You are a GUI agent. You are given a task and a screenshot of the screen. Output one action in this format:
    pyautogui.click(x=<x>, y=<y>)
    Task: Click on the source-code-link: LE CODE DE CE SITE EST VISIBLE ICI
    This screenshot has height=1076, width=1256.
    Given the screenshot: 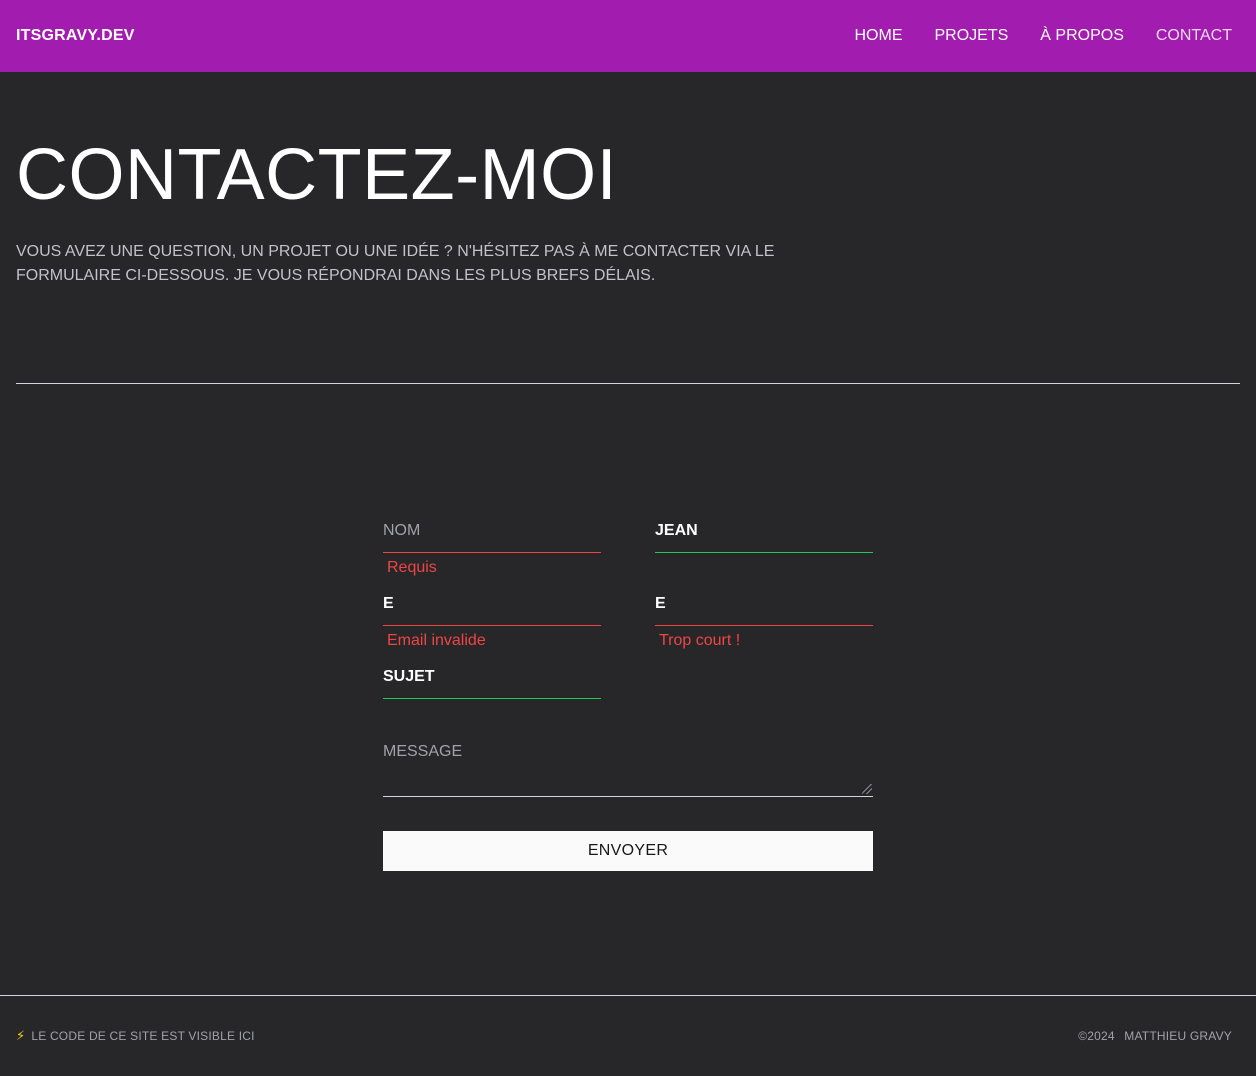 What is the action you would take?
    pyautogui.click(x=142, y=1036)
    